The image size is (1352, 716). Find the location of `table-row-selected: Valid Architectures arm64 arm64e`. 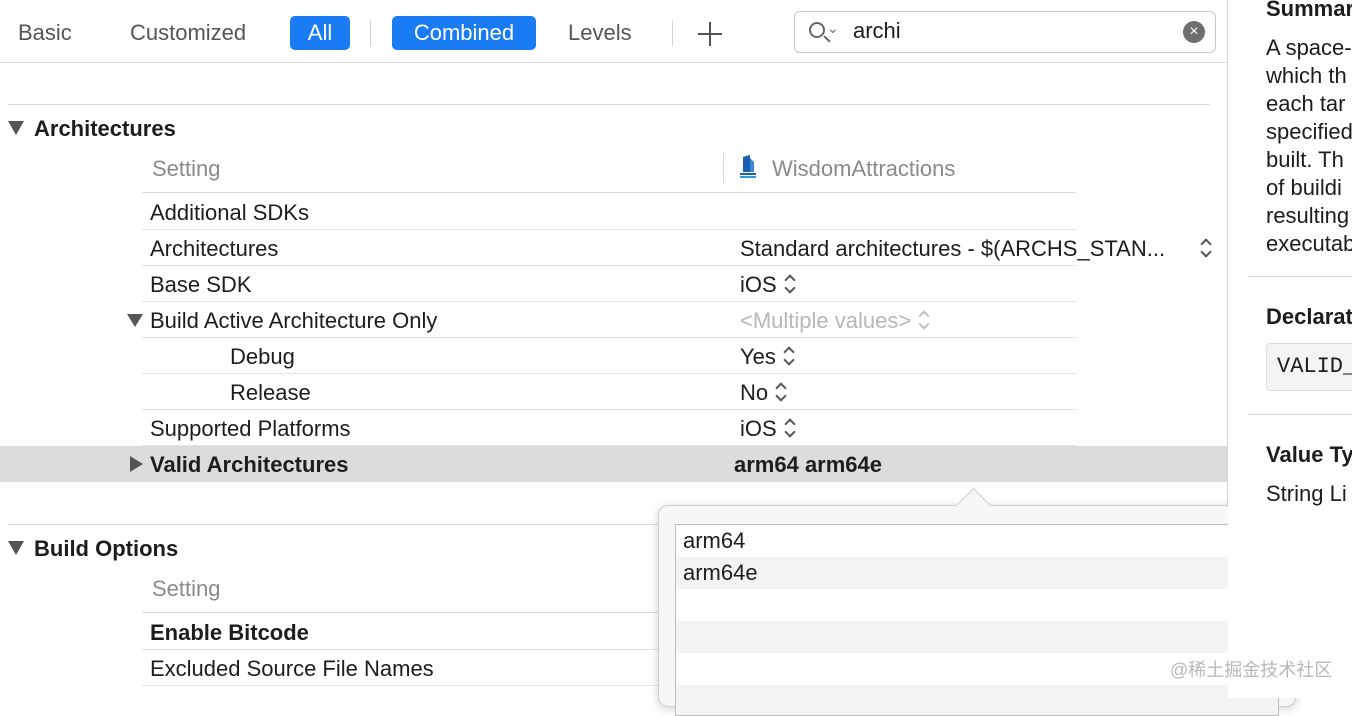

table-row-selected: Valid Architectures arm64 arm64e is located at coordinates (614, 464).